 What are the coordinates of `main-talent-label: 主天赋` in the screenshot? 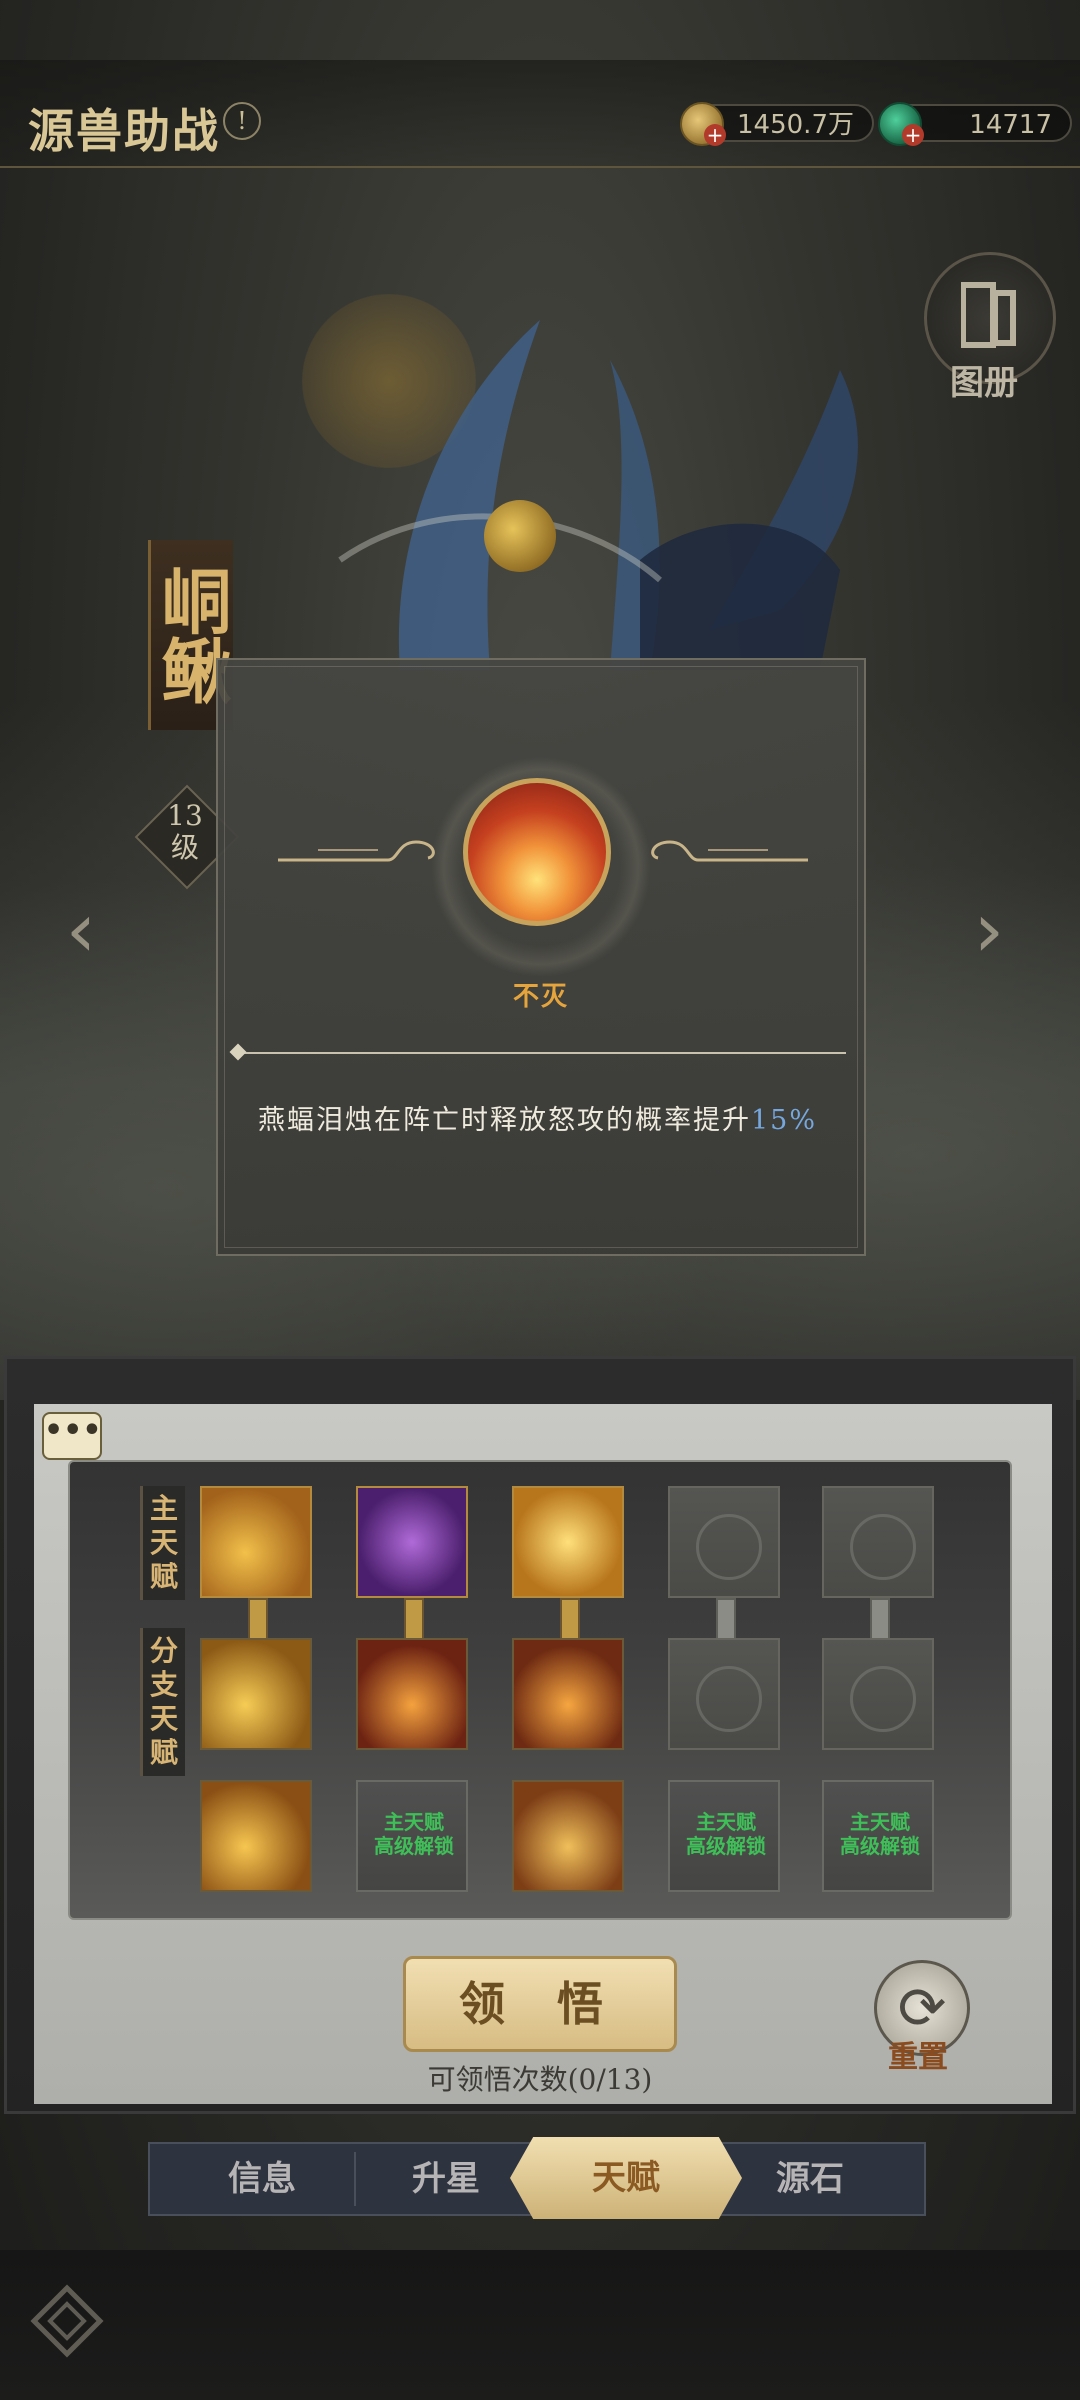 It's located at (162, 1543).